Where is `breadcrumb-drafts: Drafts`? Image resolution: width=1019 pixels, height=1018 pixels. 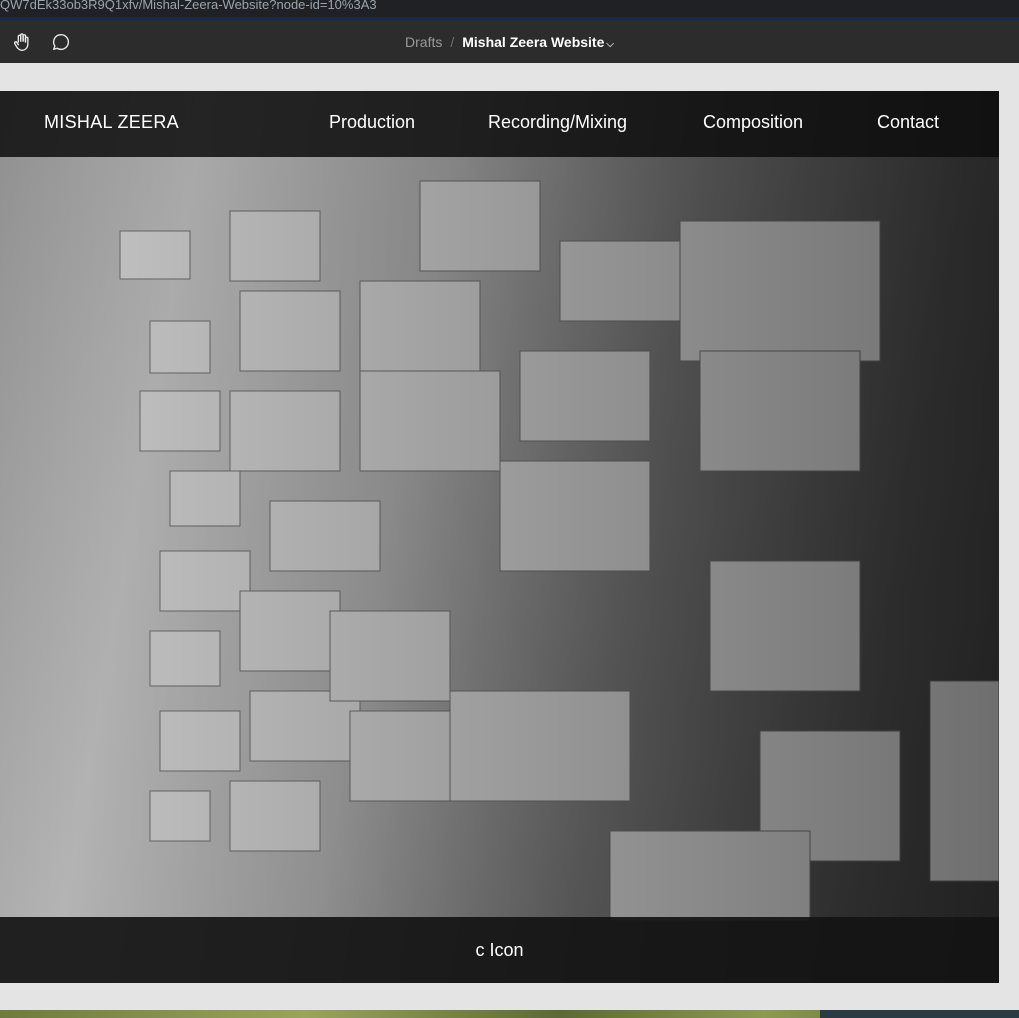
breadcrumb-drafts: Drafts is located at coordinates (423, 42).